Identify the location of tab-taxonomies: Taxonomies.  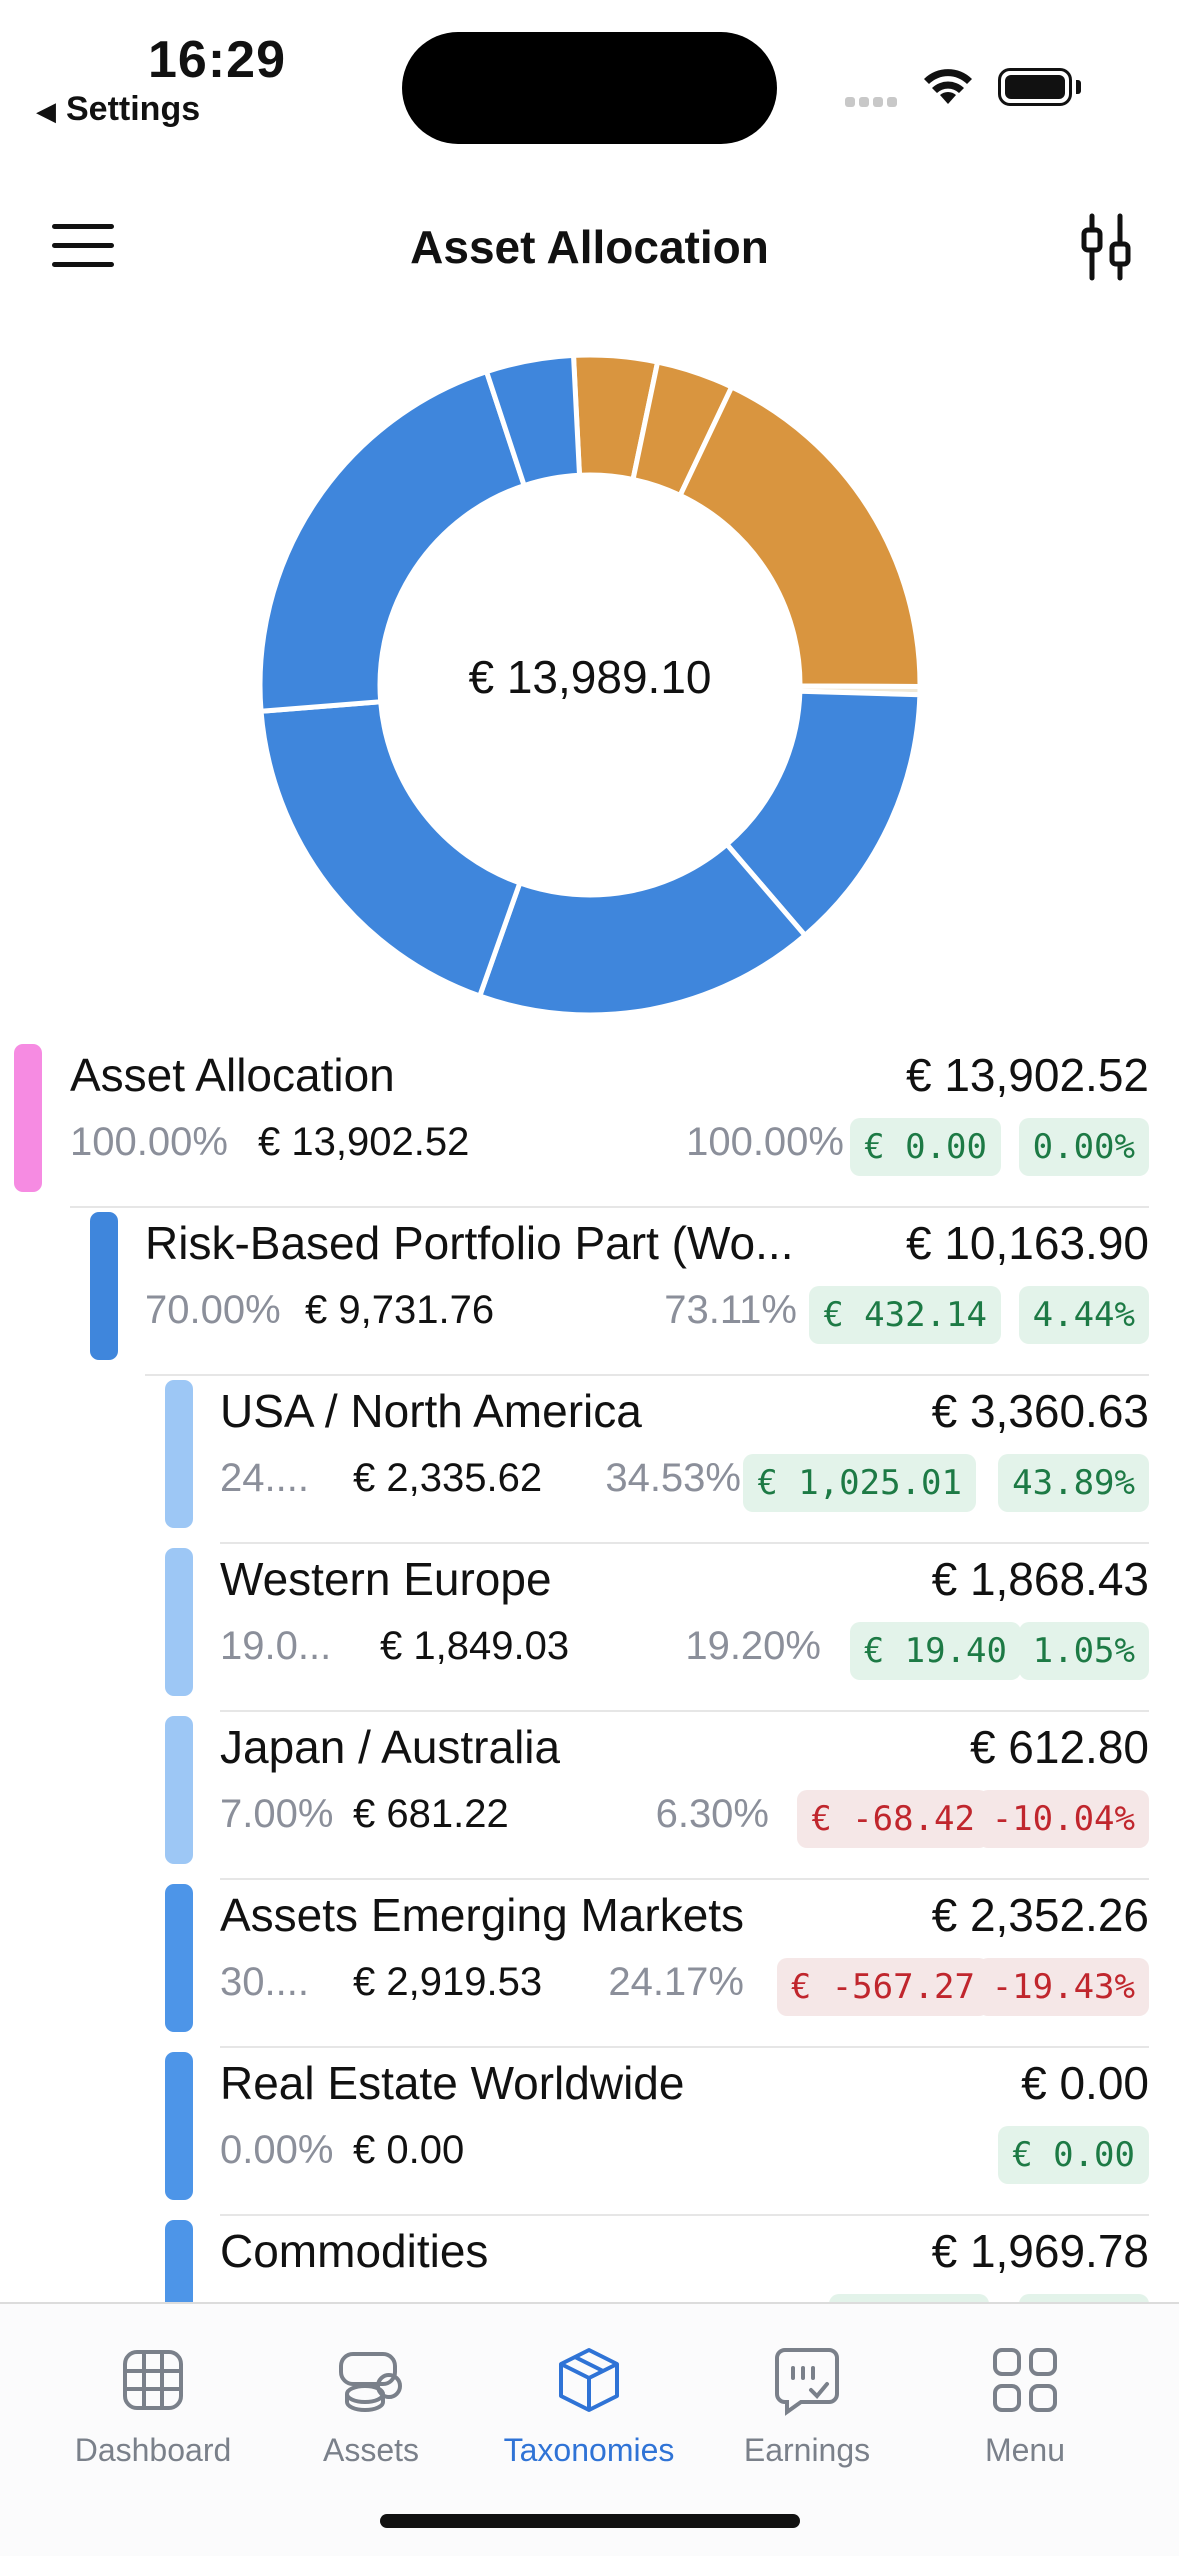
(589, 2406).